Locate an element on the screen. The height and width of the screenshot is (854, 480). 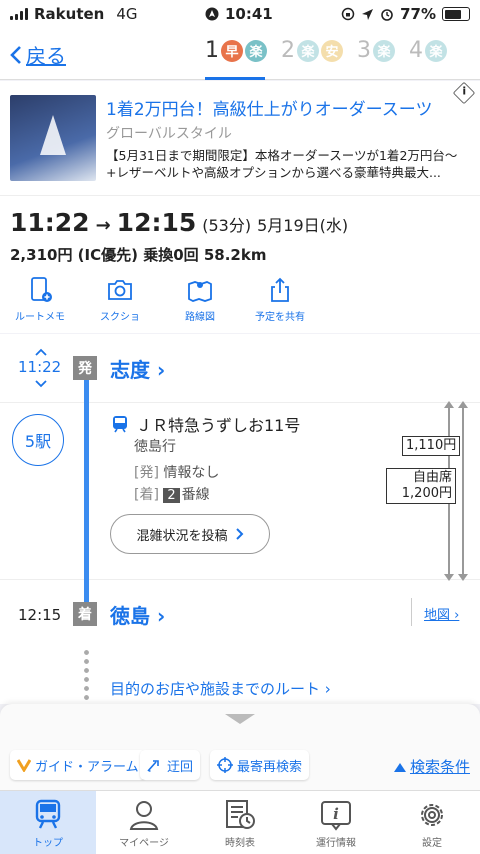
alarm-icon is located at coordinates (387, 15).